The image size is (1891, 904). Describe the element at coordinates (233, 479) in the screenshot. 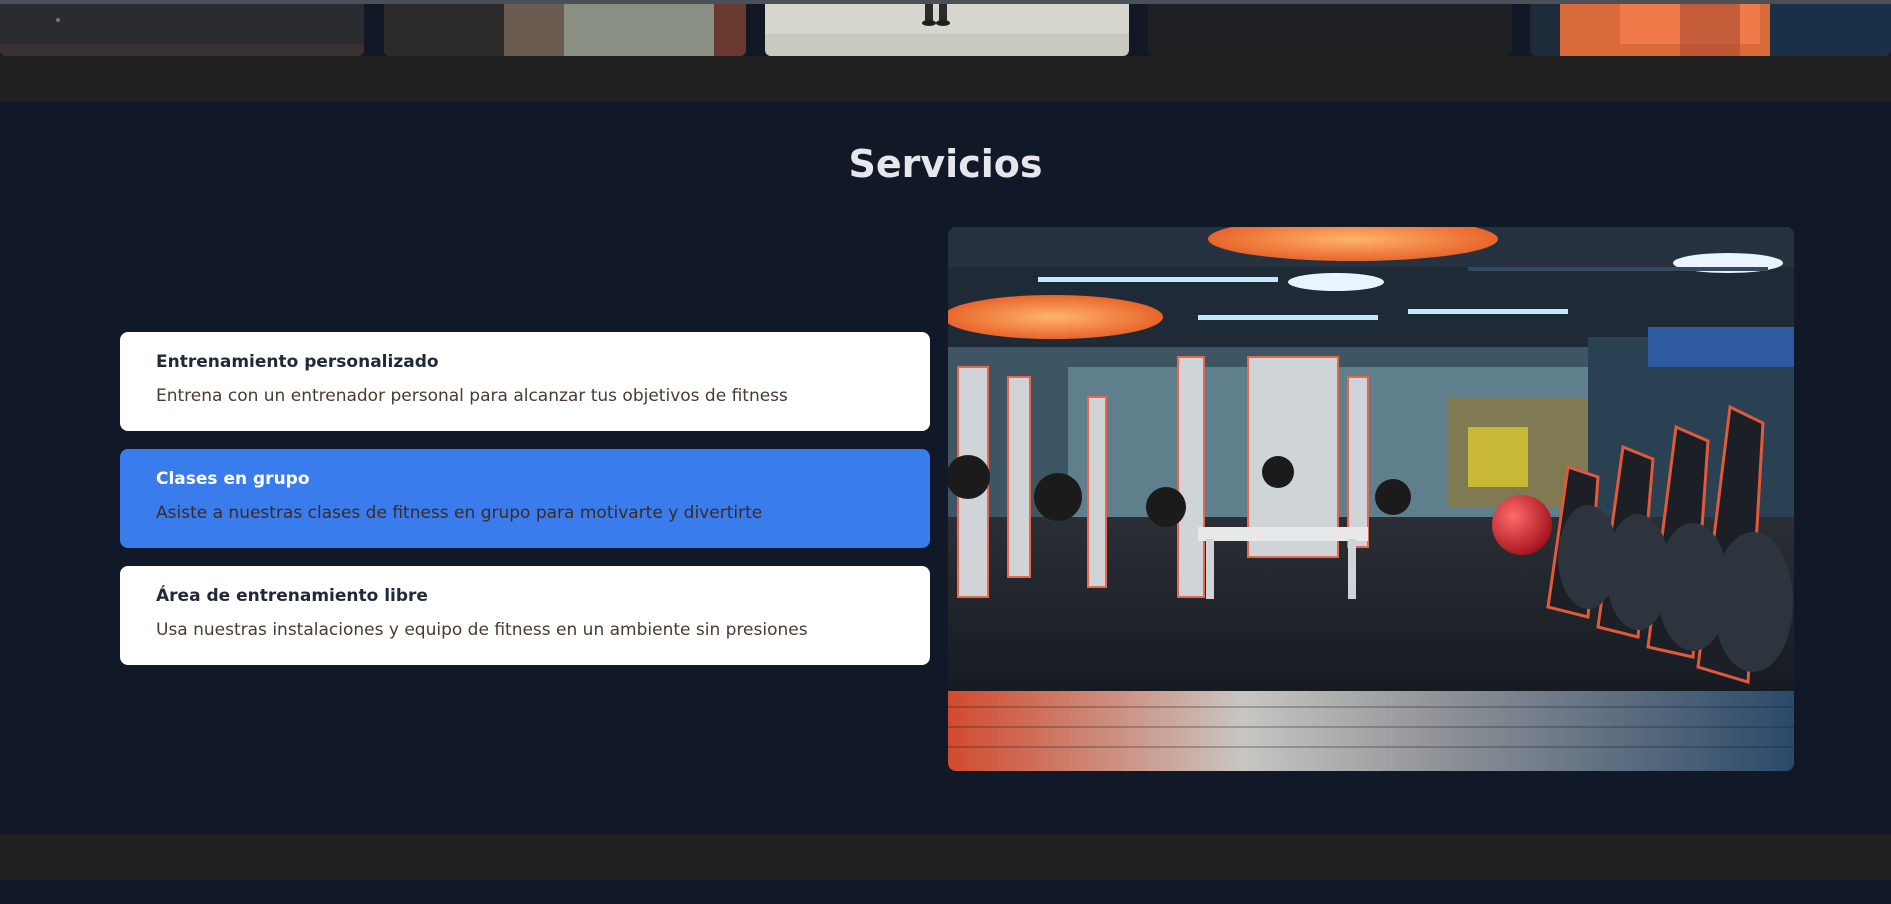

I see `service-card-title: Clases en grupo` at that location.